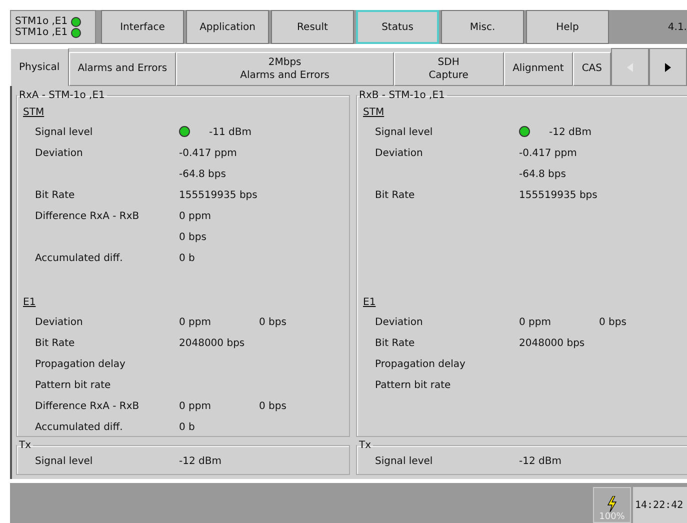  I want to click on right-arrow-icon, so click(668, 67).